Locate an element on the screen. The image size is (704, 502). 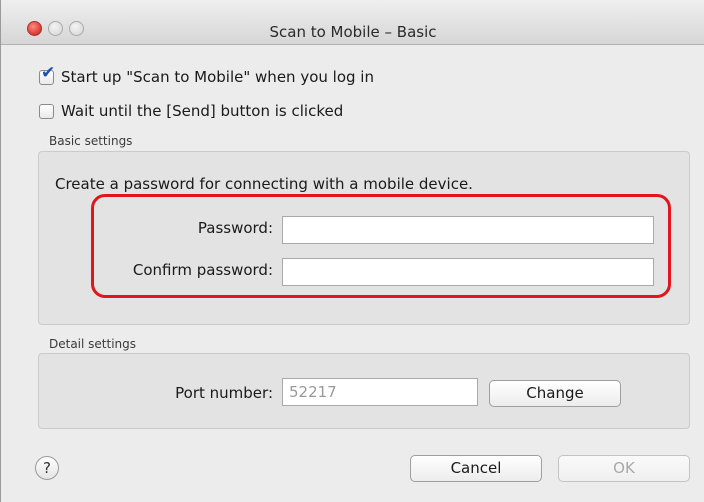
checkmark-icon: ✔ is located at coordinates (48, 72).